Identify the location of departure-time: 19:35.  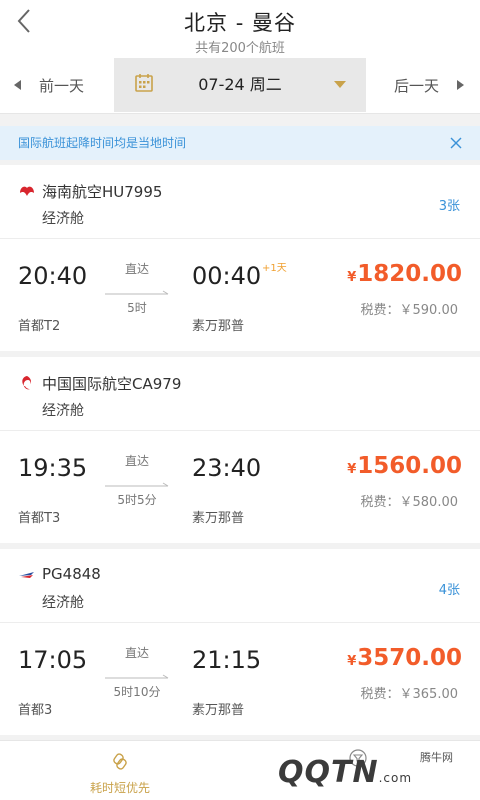
(53, 468).